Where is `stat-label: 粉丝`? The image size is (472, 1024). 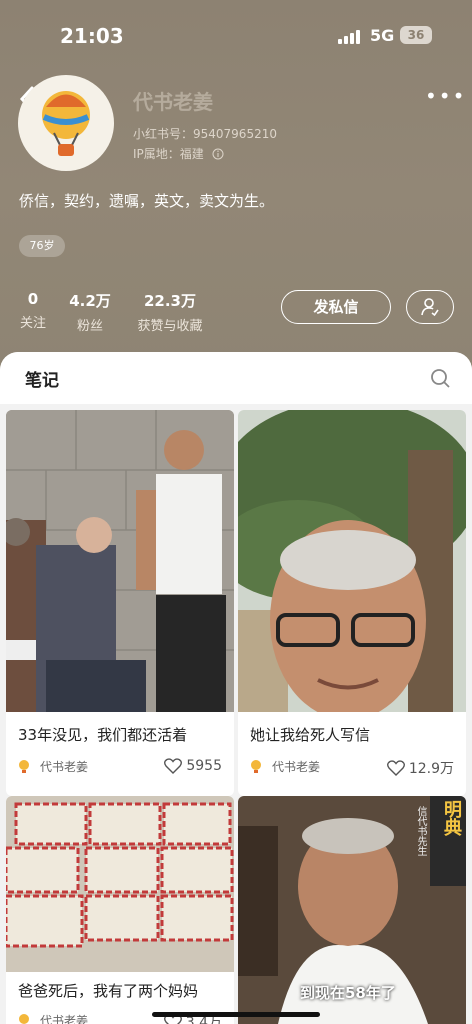 stat-label: 粉丝 is located at coordinates (89, 326).